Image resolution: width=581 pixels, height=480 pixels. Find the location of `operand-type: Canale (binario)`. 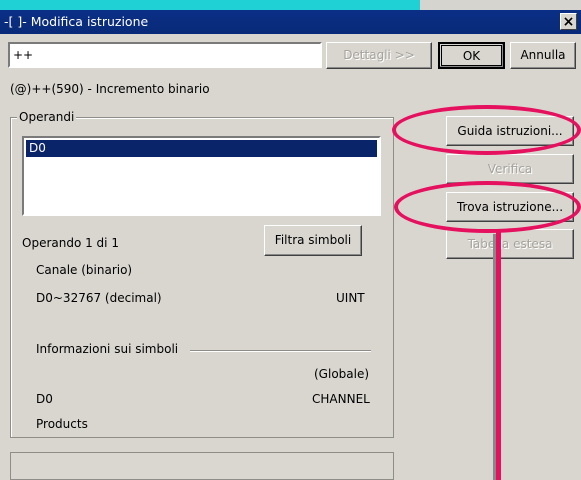

operand-type: Canale (binario) is located at coordinates (84, 270).